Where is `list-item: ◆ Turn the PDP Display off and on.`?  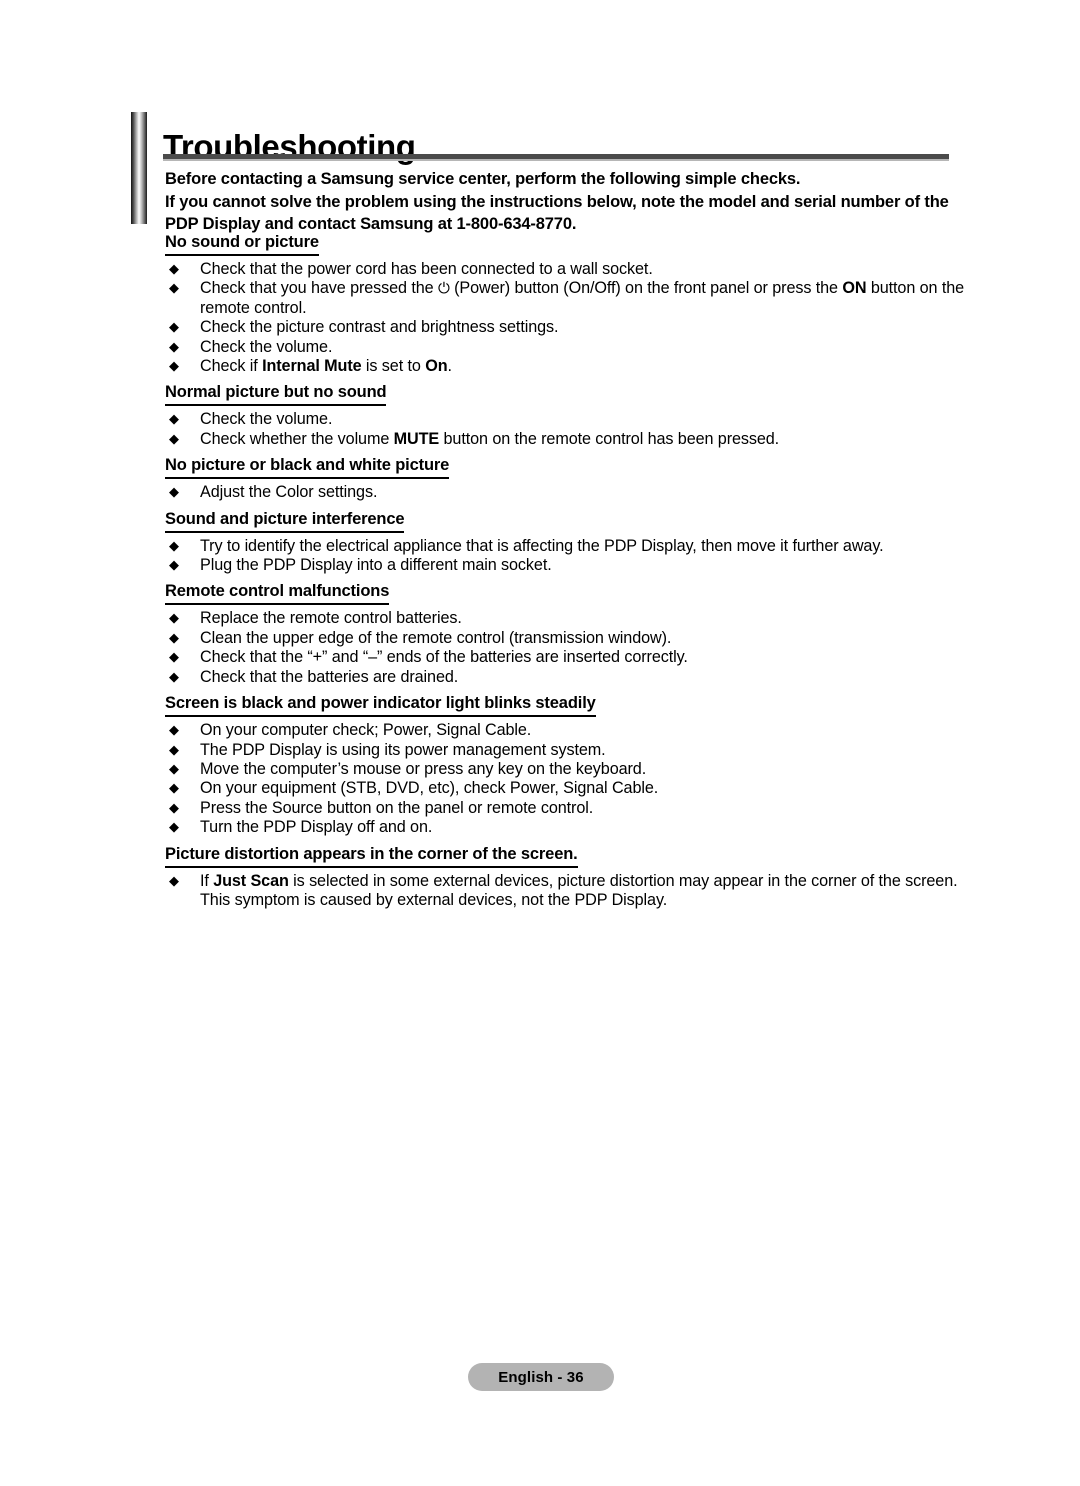
list-item: ◆ Turn the PDP Display off and on. is located at coordinates (565, 827).